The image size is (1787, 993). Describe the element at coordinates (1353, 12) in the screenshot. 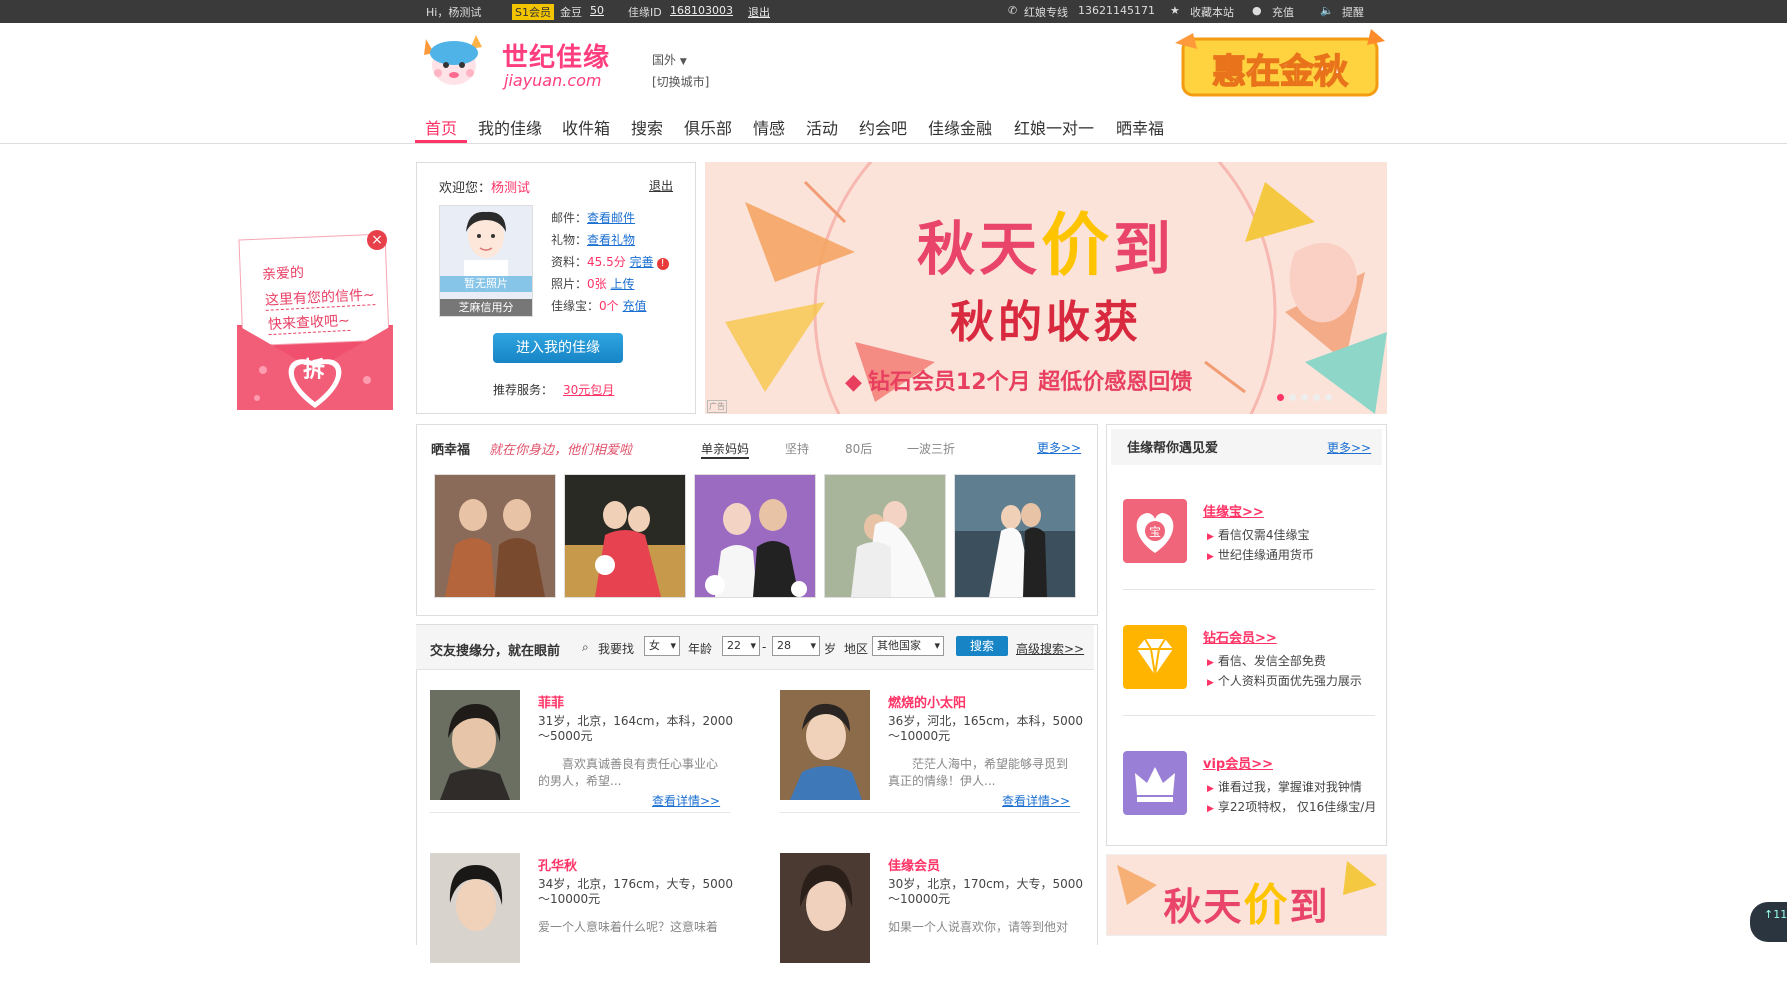

I see `reminder-link: 提醒` at that location.